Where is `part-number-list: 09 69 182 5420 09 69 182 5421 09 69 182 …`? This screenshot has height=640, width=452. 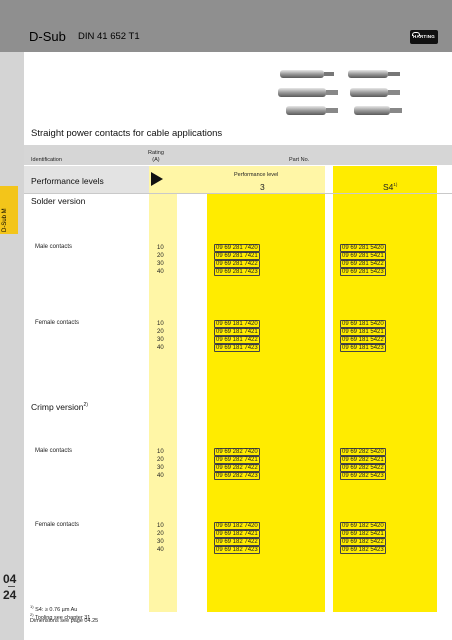
part-number-list: 09 69 182 5420 09 69 182 5421 09 69 182 … is located at coordinates (363, 538).